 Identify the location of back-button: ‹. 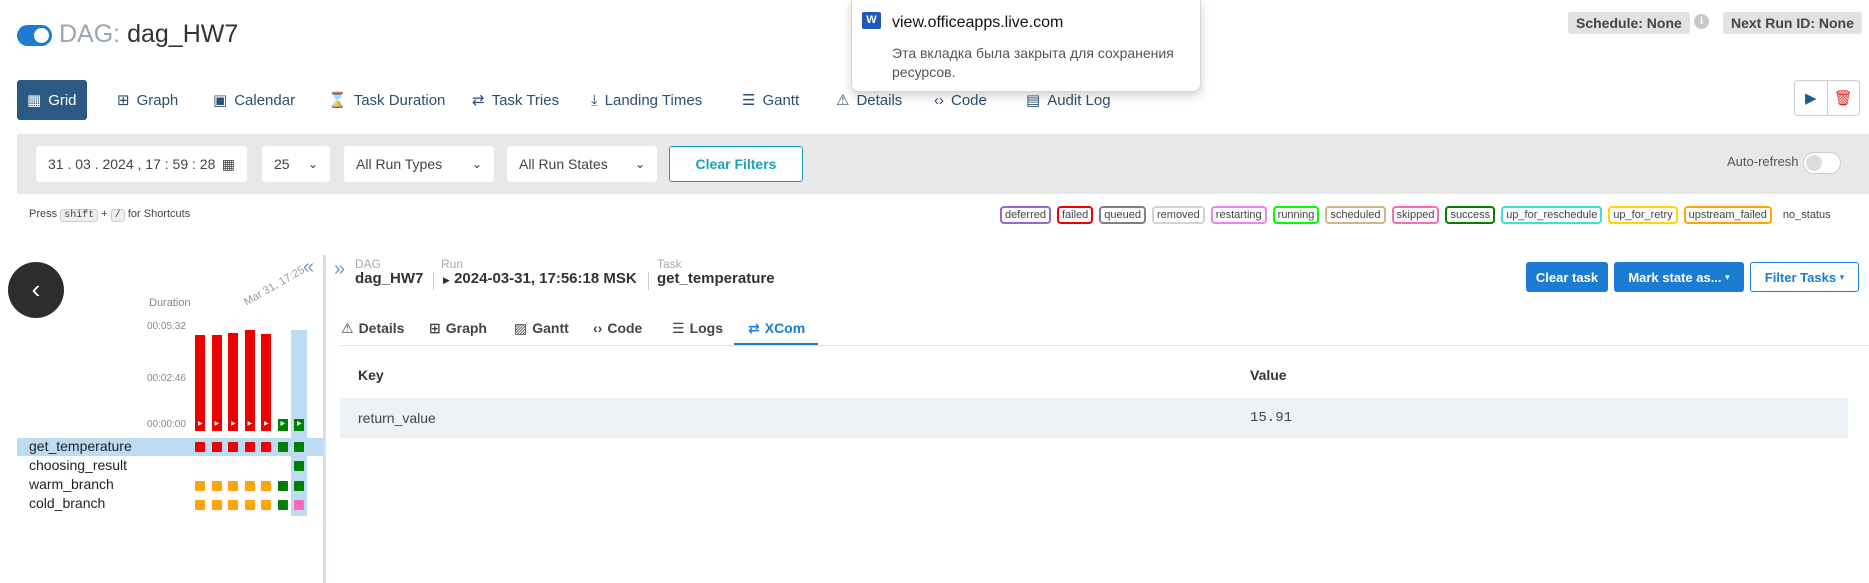
(36, 290).